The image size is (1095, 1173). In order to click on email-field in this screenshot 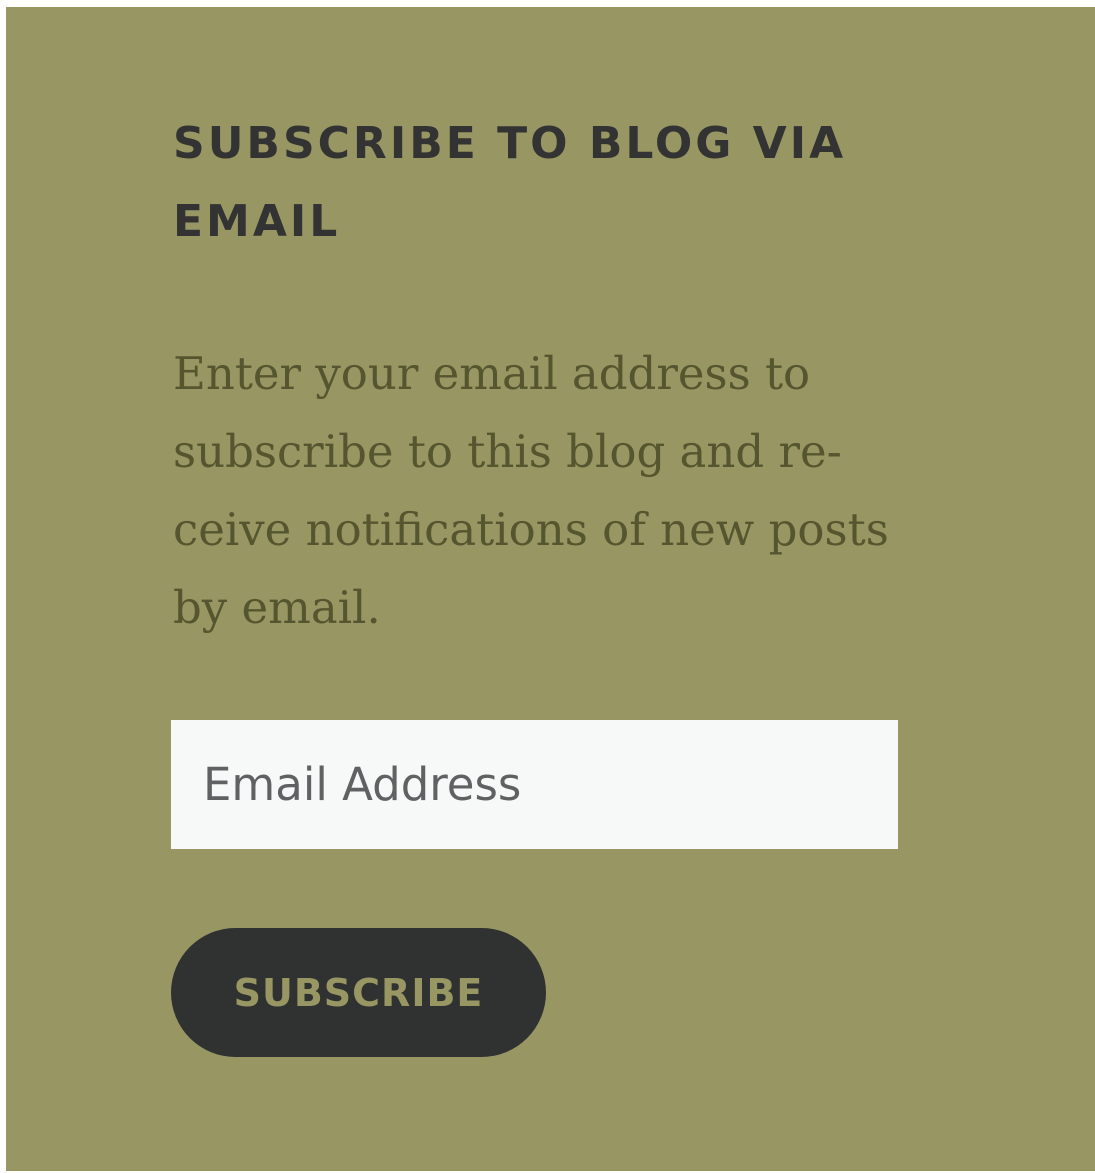, I will do `click(534, 784)`.